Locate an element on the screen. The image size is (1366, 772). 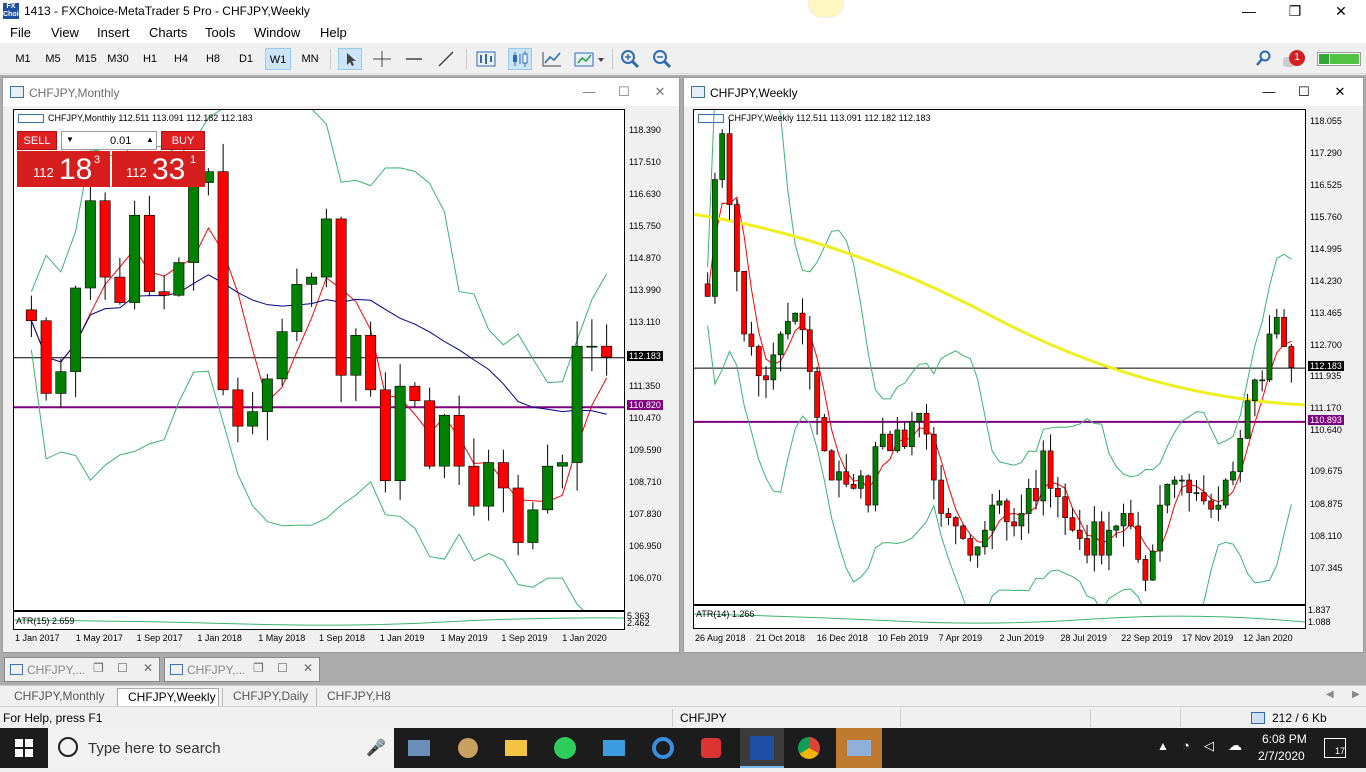
tab-chfjpy-h8: CHFJPY,H8 is located at coordinates (356, 697).